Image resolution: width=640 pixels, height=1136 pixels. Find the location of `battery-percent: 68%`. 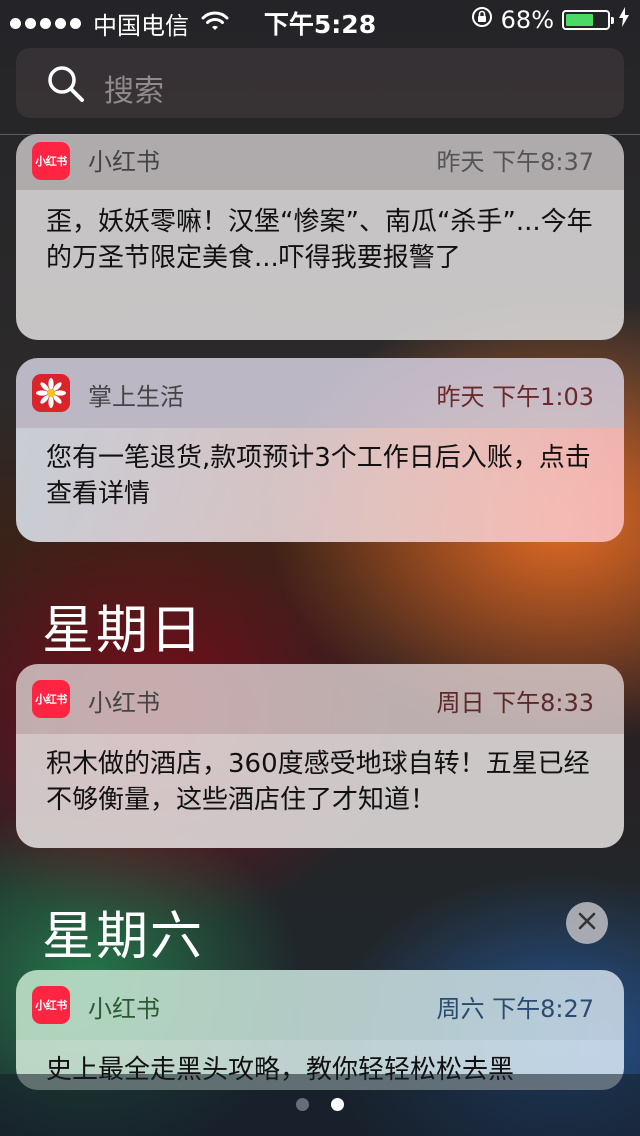

battery-percent: 68% is located at coordinates (527, 20).